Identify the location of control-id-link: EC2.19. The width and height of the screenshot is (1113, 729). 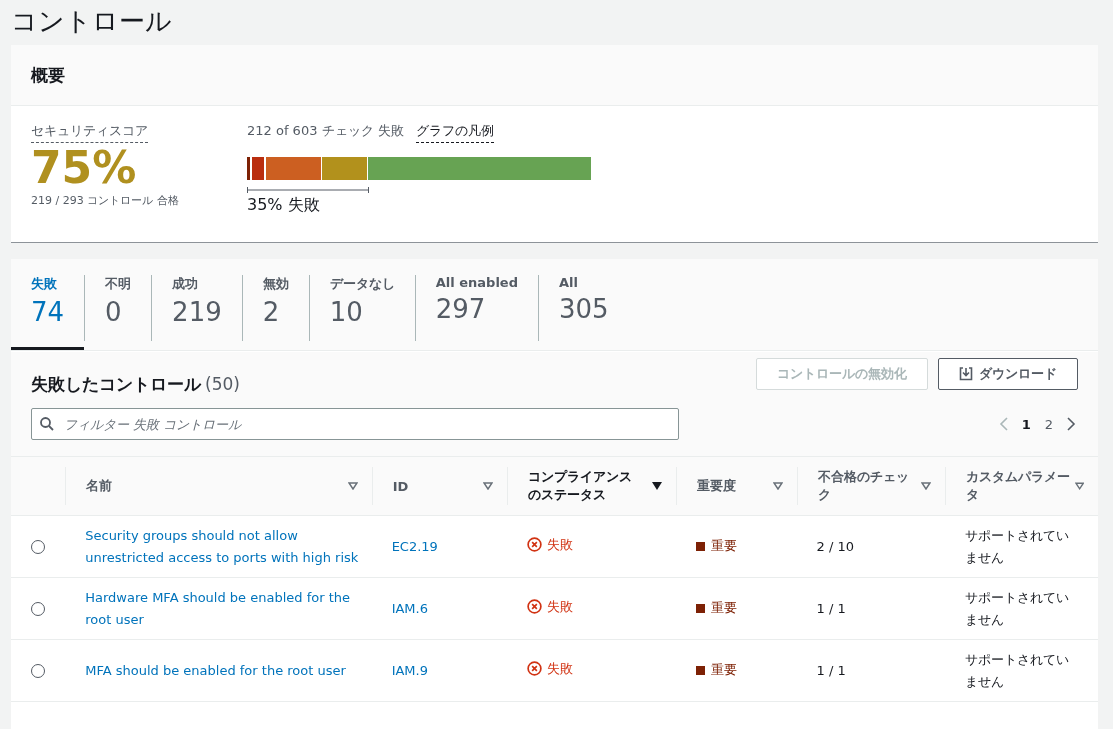
(449, 546).